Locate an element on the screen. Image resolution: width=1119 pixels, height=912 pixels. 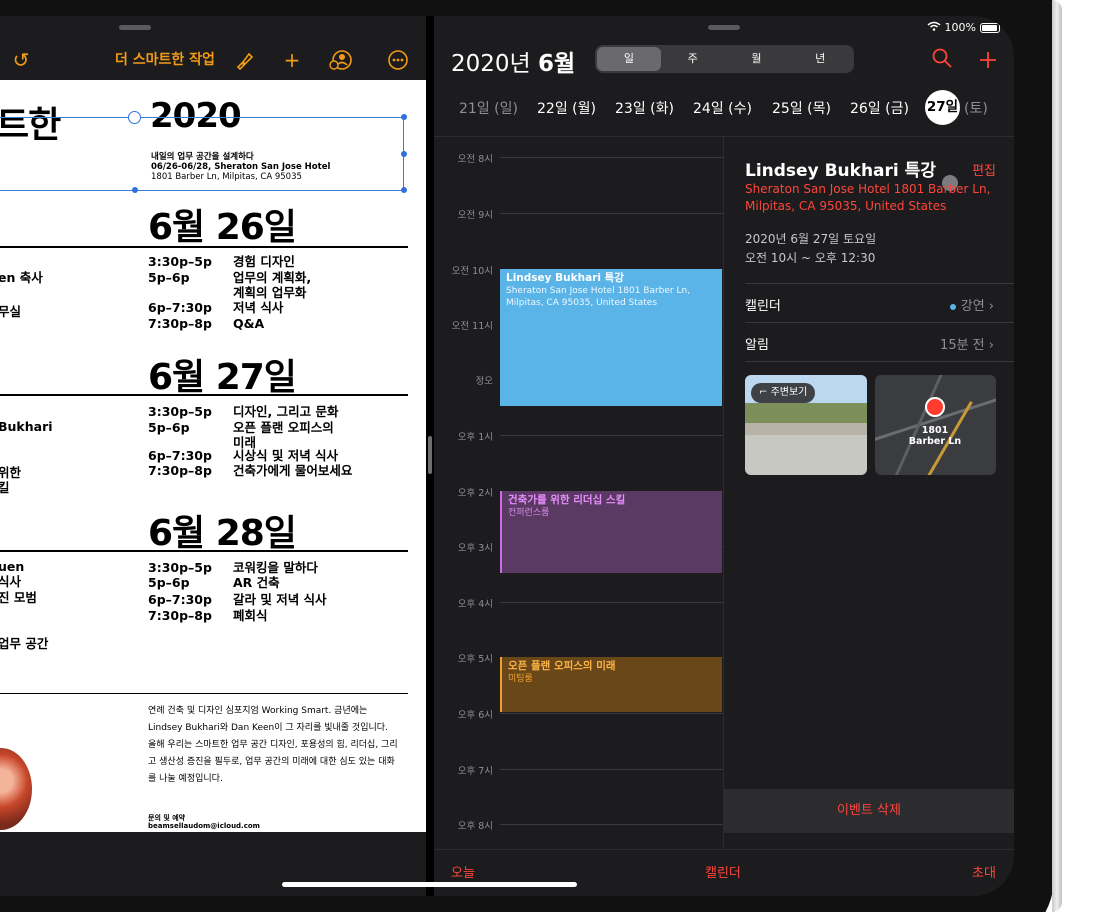
chevron-right-icon: › is located at coordinates (989, 345).